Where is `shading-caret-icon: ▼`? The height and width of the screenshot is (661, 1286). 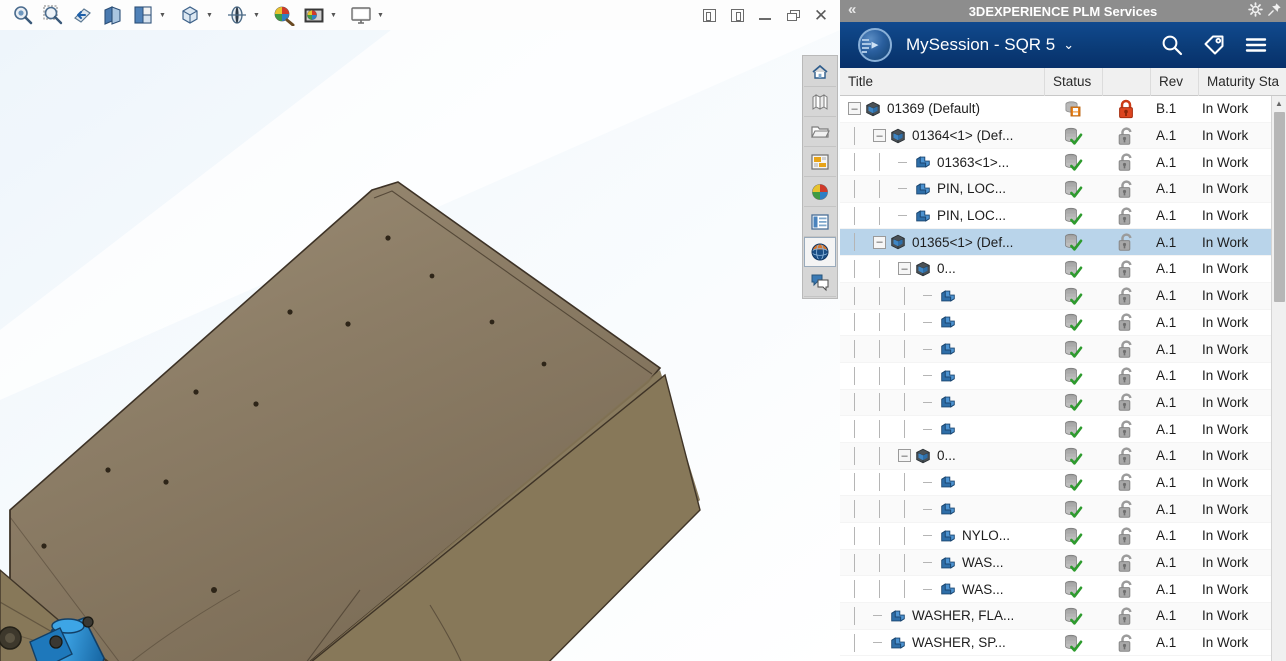
shading-caret-icon: ▼ is located at coordinates (209, 15).